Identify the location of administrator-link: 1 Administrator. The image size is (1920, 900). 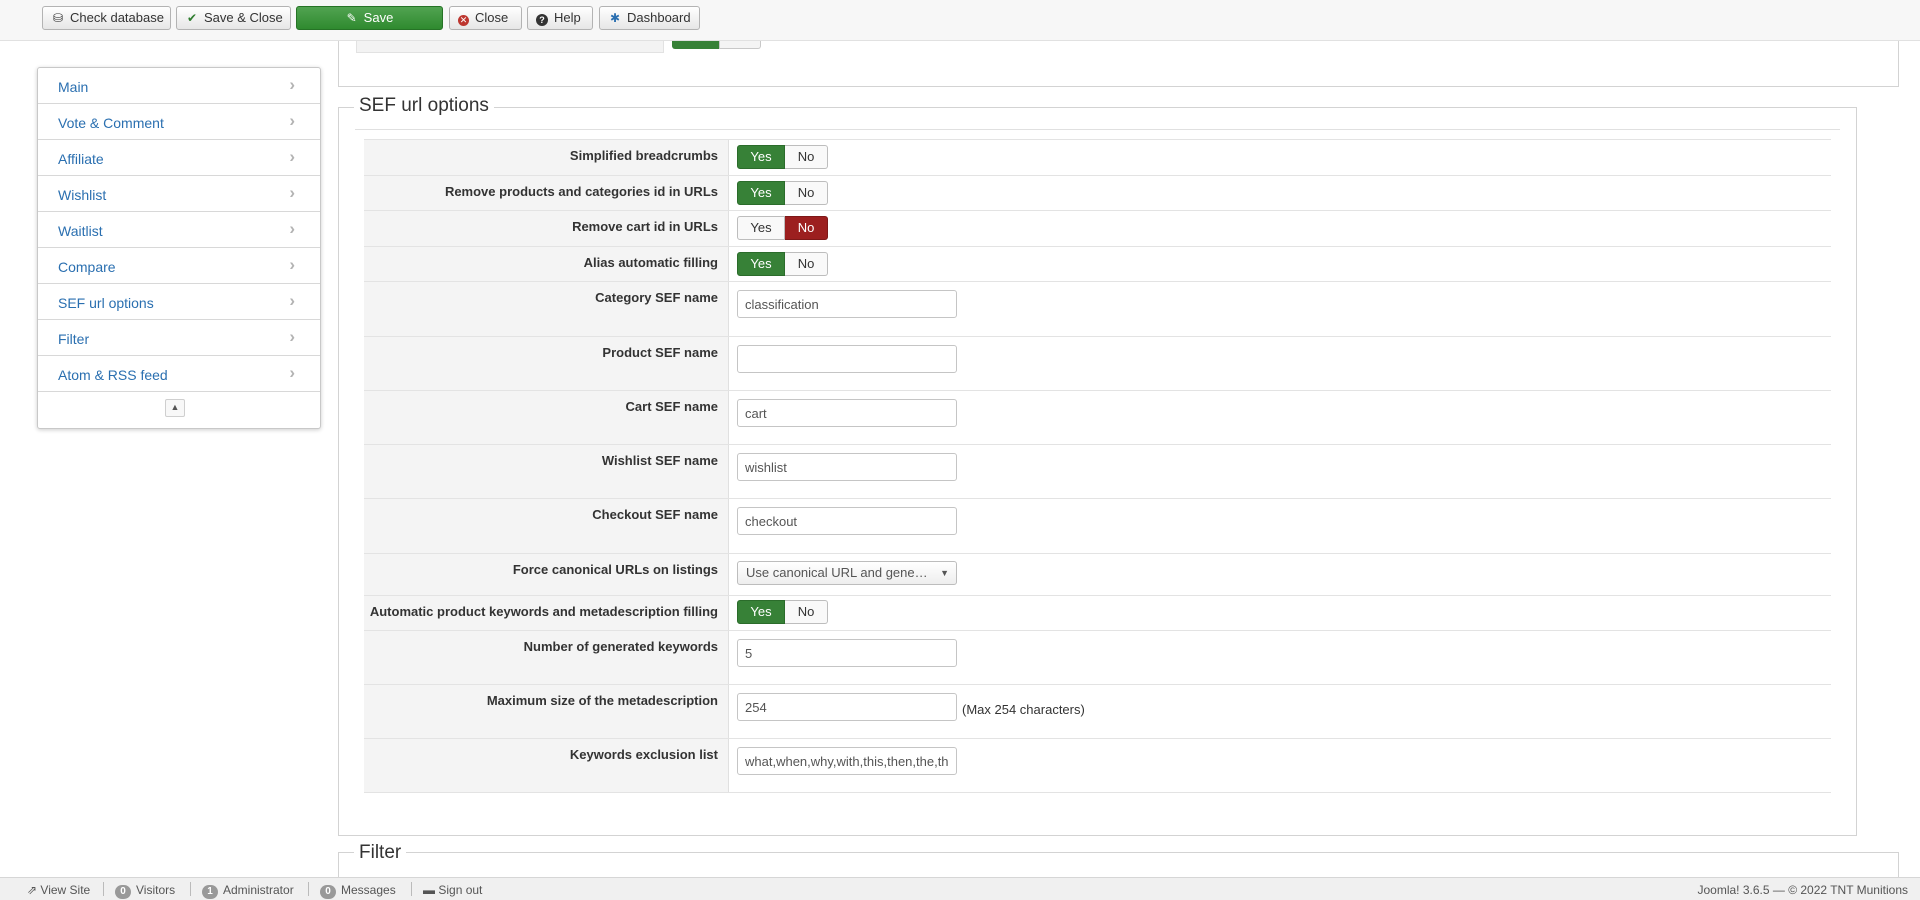
(248, 891).